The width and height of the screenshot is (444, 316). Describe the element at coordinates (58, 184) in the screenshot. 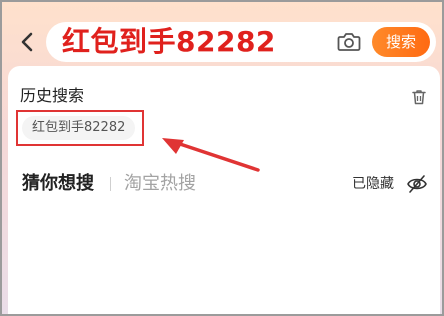

I see `tab-guess-you-want: 猜你想搜` at that location.